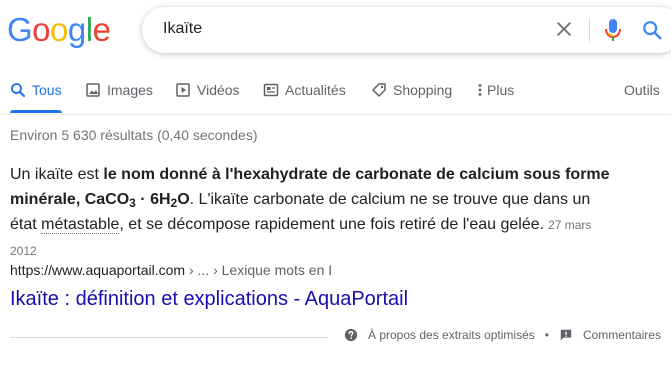 The width and height of the screenshot is (671, 373). What do you see at coordinates (379, 90) in the screenshot?
I see `tag-icon` at bounding box center [379, 90].